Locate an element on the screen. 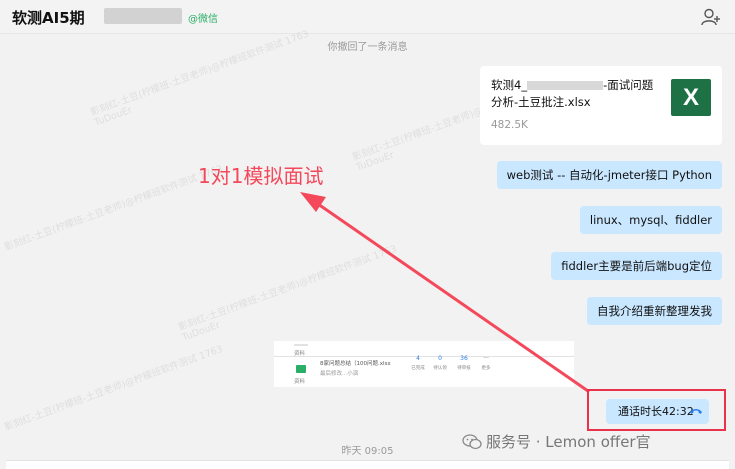 The image size is (735, 469). file-message: 软测4_ -面试问题分析-土豆批注.xlsx 482.5K X is located at coordinates (601, 105).